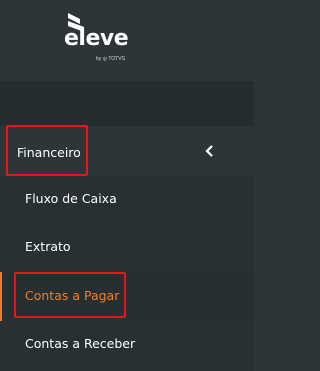 Image resolution: width=320 pixels, height=371 pixels. Describe the element at coordinates (1, 296) in the screenshot. I see `active-indicator` at that location.